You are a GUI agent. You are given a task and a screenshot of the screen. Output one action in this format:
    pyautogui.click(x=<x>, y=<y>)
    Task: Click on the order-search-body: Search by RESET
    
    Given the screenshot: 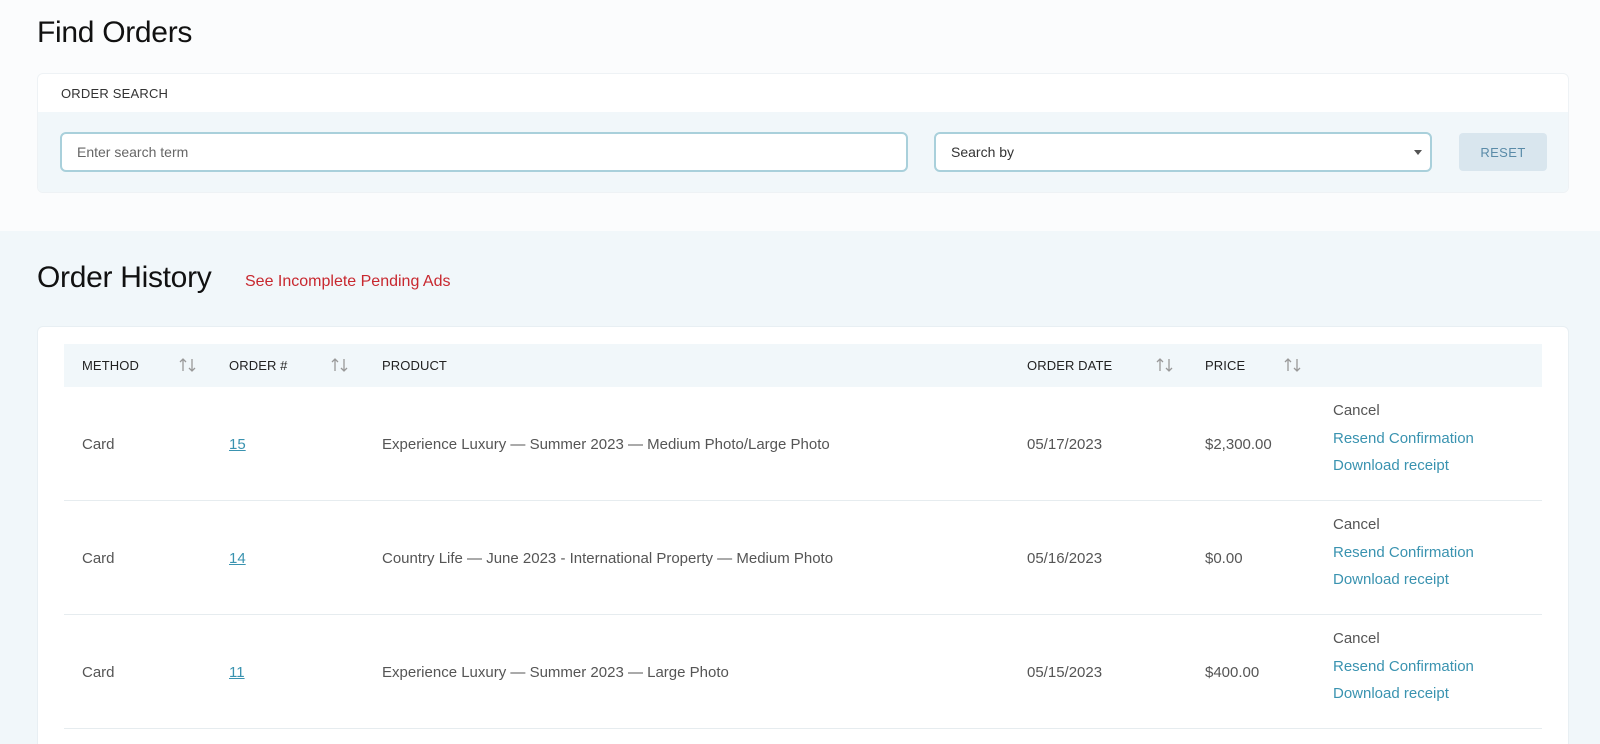 What is the action you would take?
    pyautogui.click(x=803, y=152)
    